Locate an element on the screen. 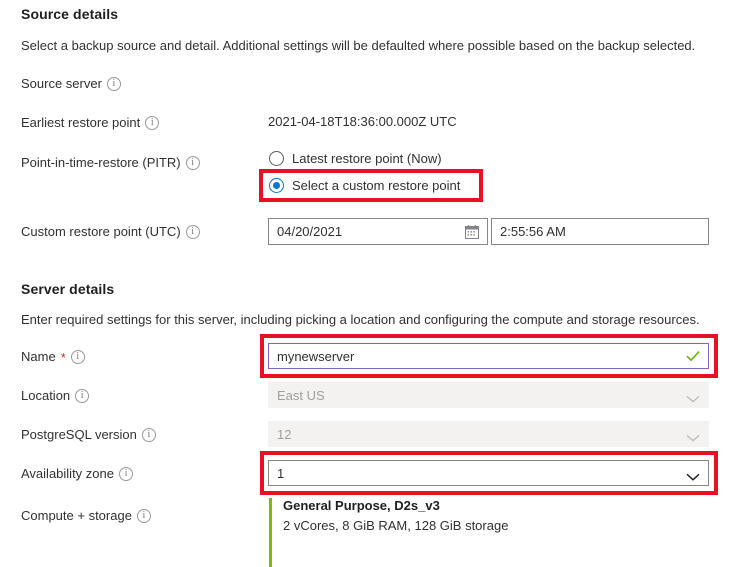  custom-restore-point-label: Custom restore point (UTC) is located at coordinates (110, 231).